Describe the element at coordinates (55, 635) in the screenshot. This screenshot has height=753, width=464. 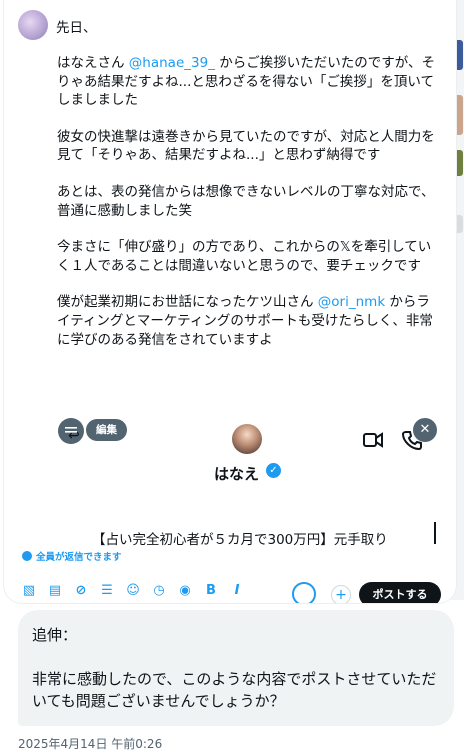
I see `message-line: 追伸：` at that location.